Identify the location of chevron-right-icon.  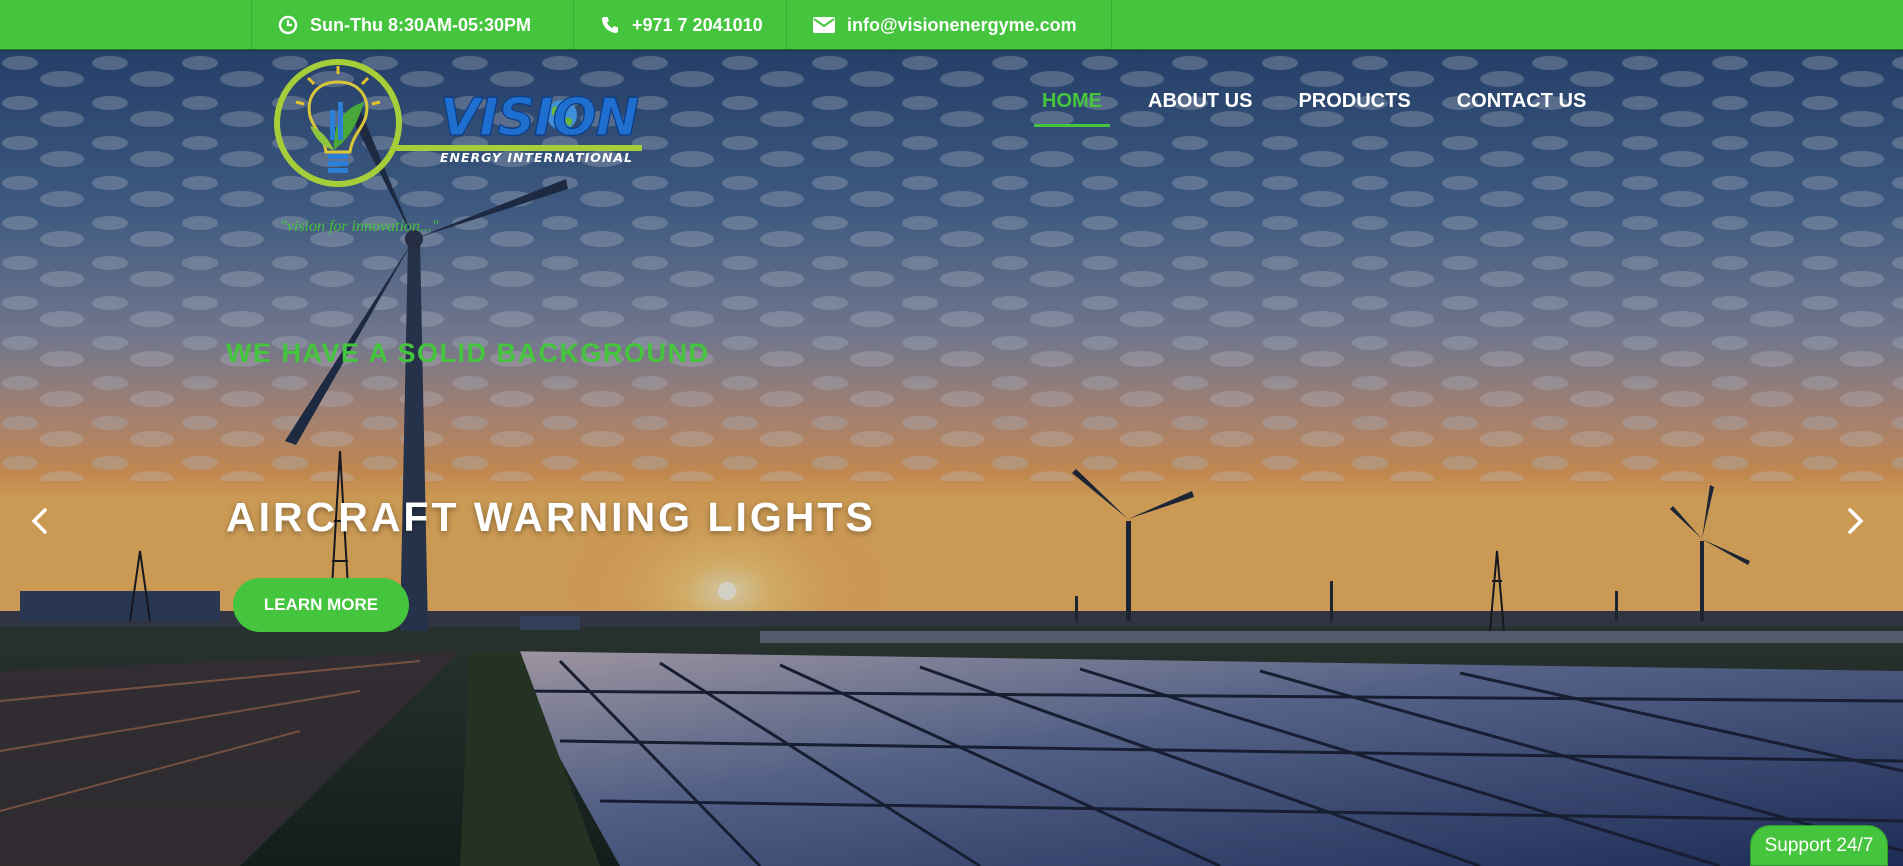
(1856, 521).